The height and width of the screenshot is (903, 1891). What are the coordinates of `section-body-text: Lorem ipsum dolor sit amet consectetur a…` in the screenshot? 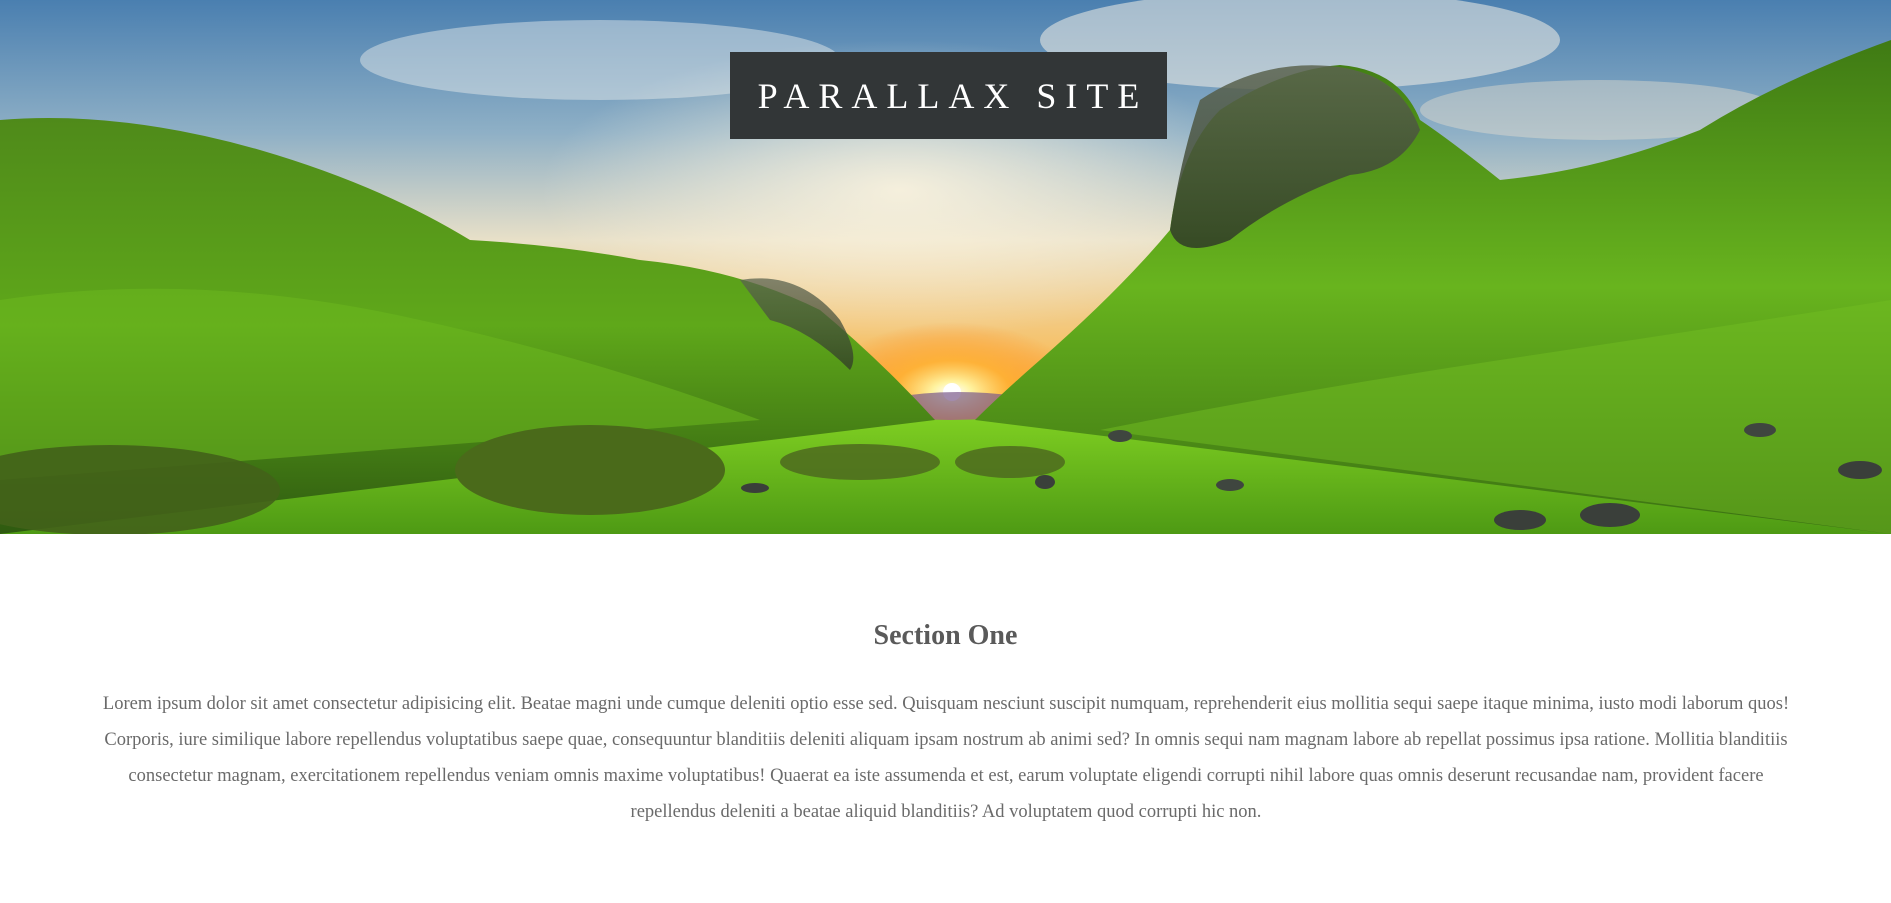 It's located at (946, 758).